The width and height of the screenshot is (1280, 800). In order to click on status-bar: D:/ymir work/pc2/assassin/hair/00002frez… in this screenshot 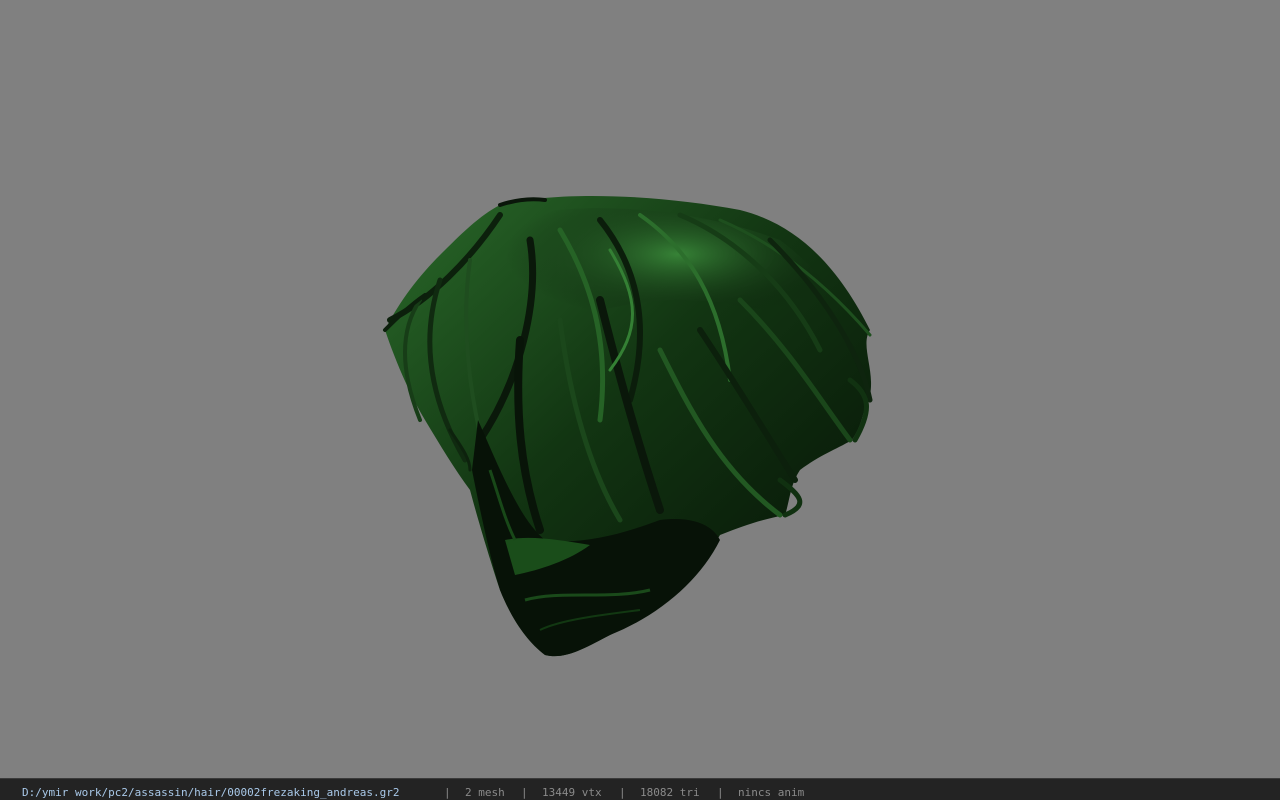, I will do `click(640, 789)`.